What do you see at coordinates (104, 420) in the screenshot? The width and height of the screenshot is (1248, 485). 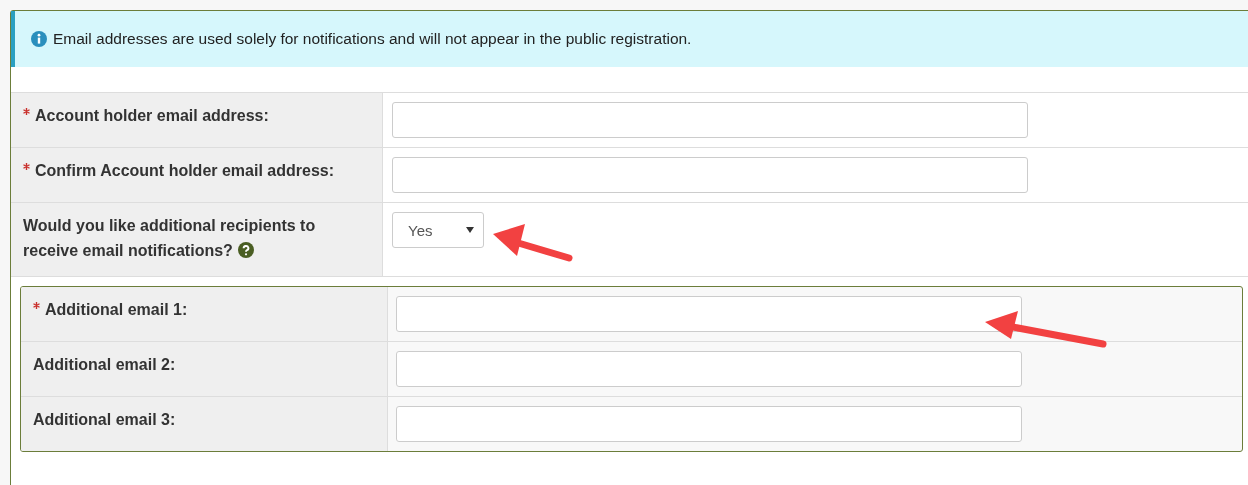 I see `field-label: Additional email 3:` at bounding box center [104, 420].